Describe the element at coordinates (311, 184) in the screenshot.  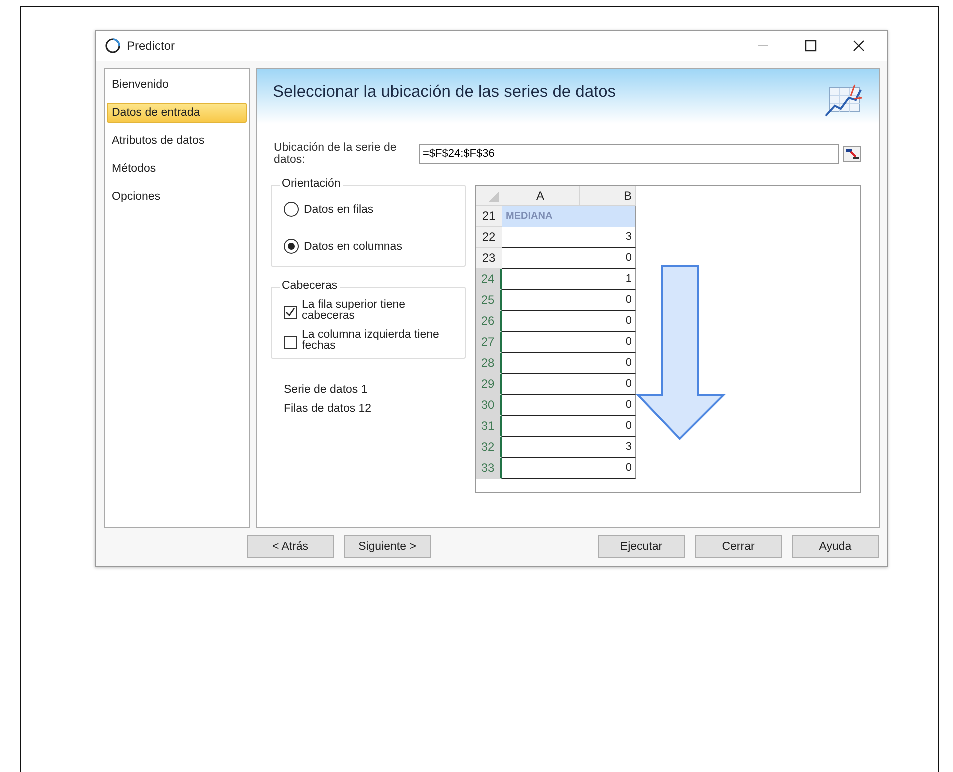
I see `group-label: Orientación` at that location.